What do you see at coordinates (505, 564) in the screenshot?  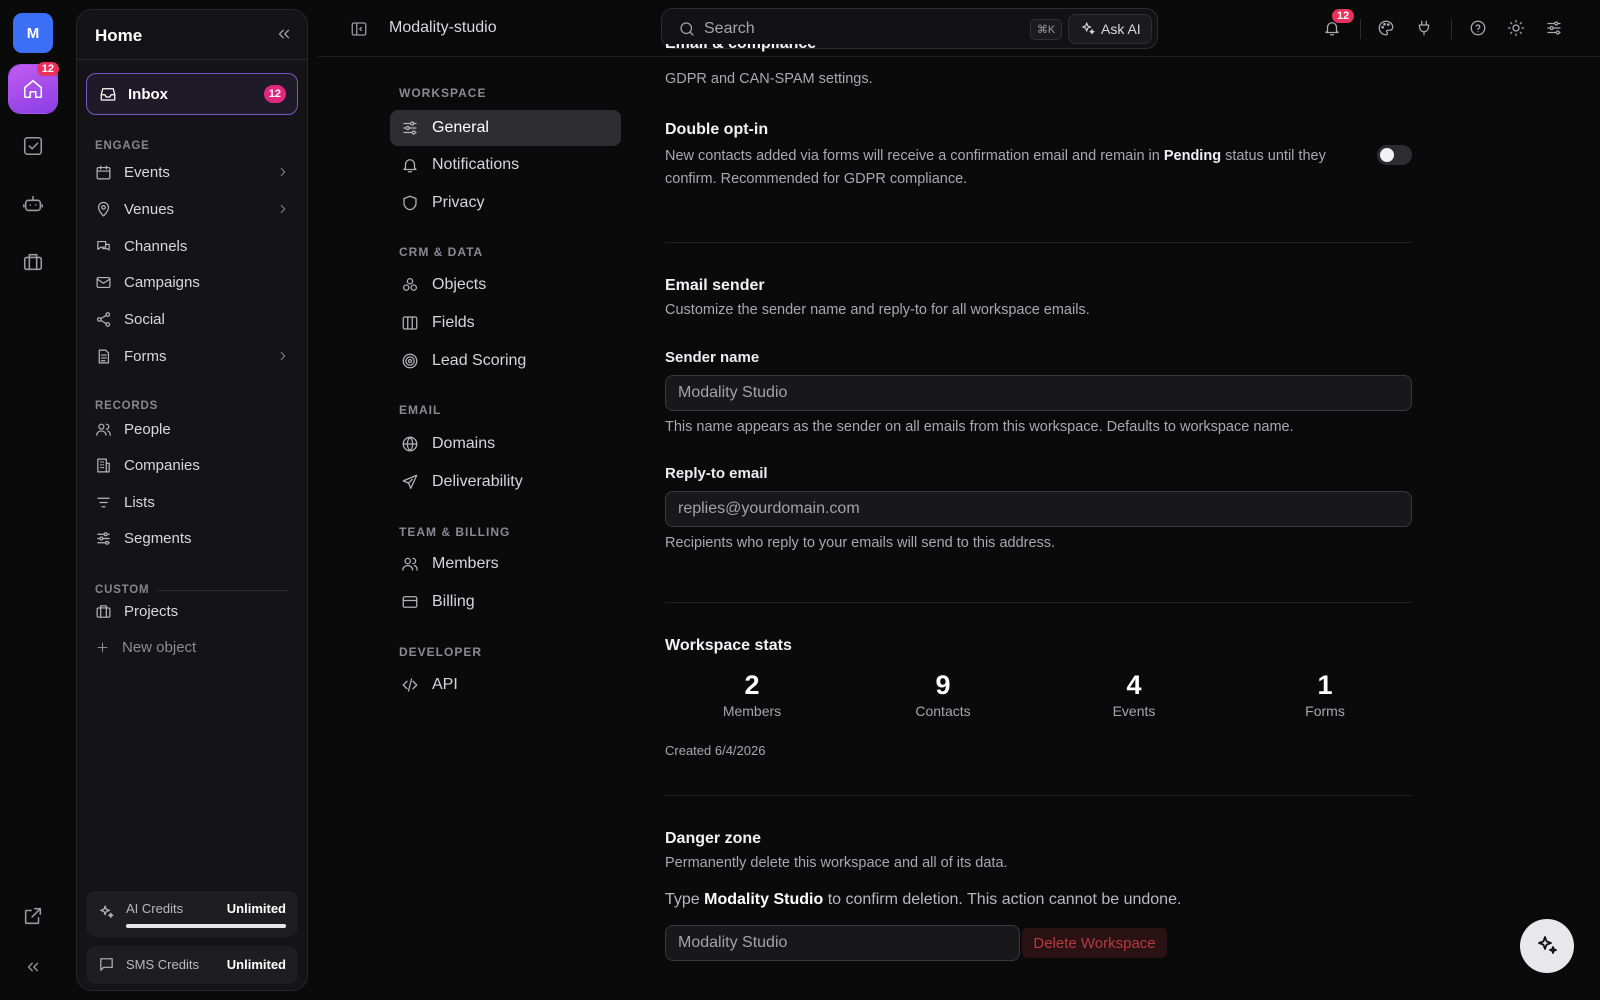 I see `settings-item-members: Members` at bounding box center [505, 564].